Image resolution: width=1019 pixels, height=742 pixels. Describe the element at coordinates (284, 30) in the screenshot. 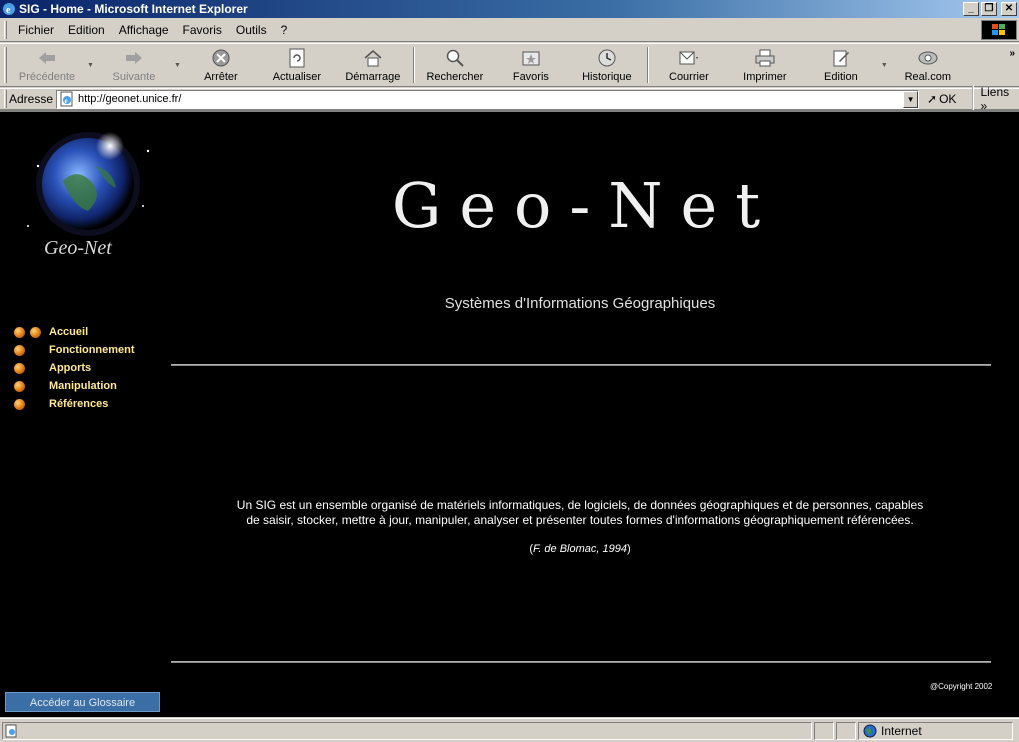

I see `menu-help: ?` at that location.